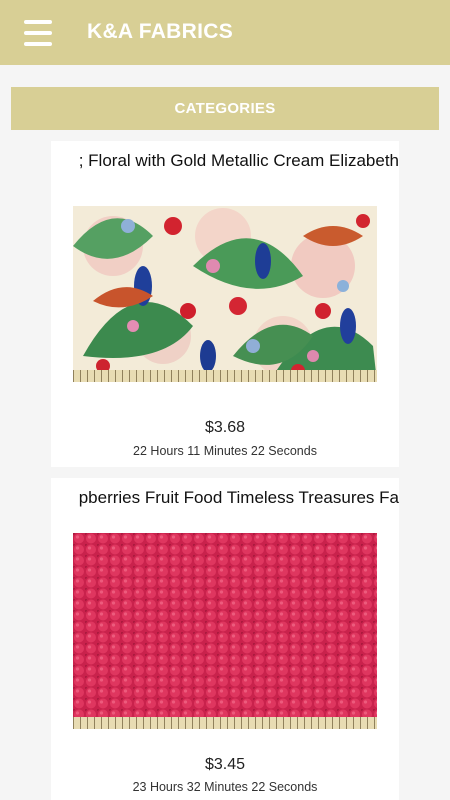 Image resolution: width=450 pixels, height=800 pixels. What do you see at coordinates (225, 764) in the screenshot?
I see `product-price: $3.45` at bounding box center [225, 764].